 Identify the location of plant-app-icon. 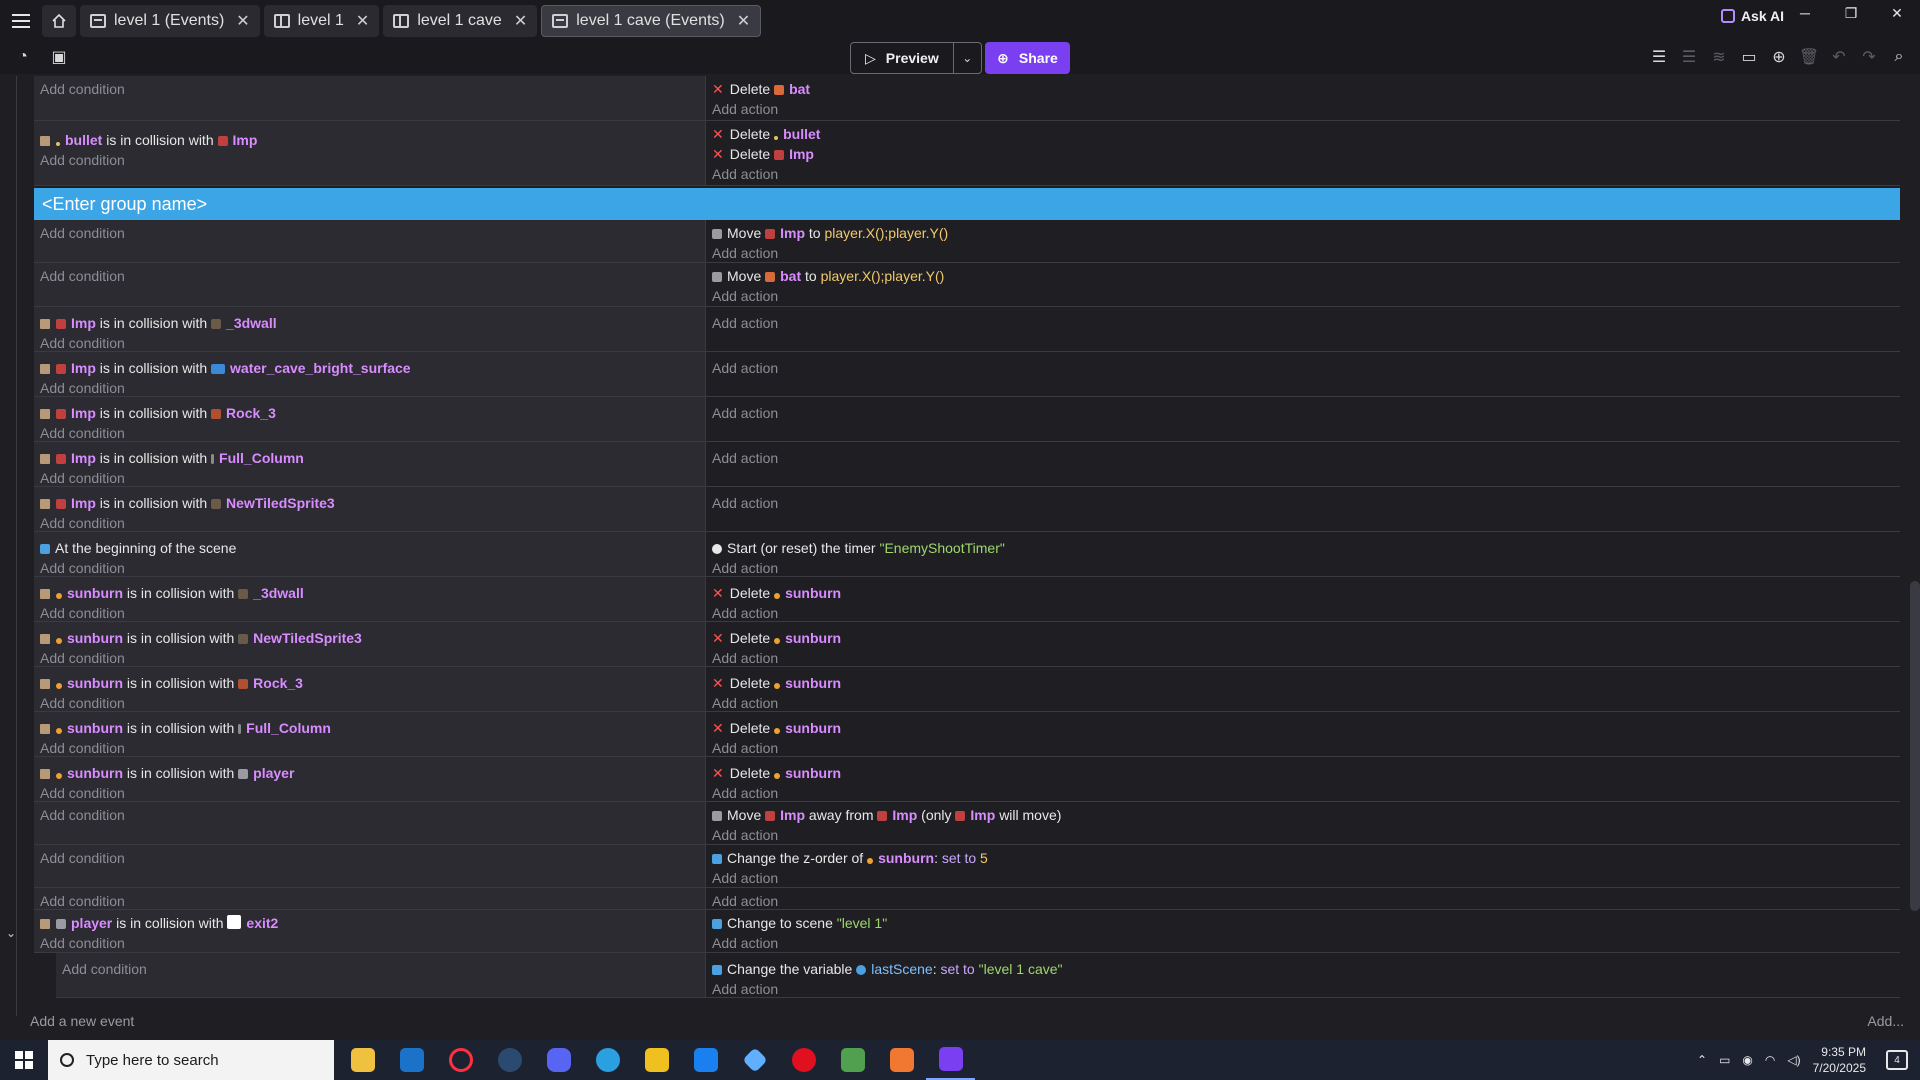
(852, 1060).